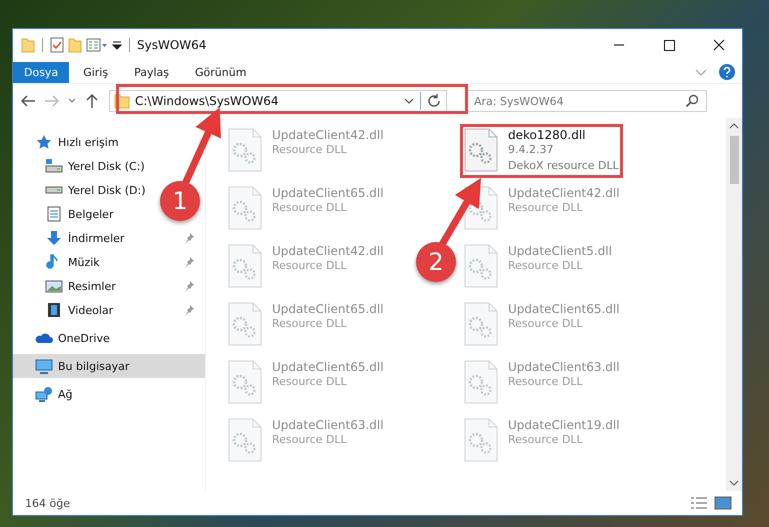 This screenshot has width=769, height=527. Describe the element at coordinates (44, 142) in the screenshot. I see `star-icon` at that location.